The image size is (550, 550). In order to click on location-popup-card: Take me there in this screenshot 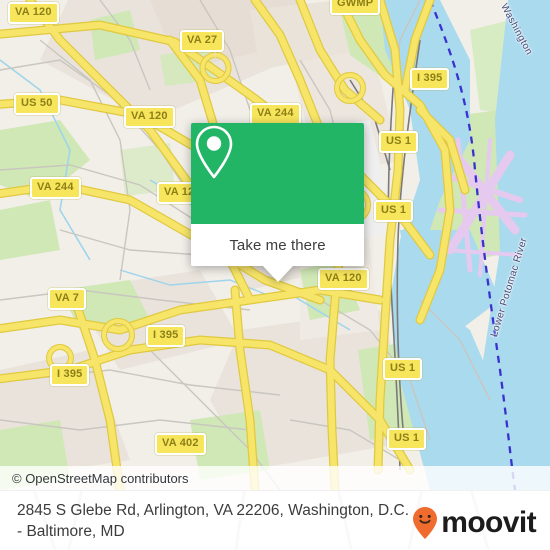, I will do `click(277, 202)`.